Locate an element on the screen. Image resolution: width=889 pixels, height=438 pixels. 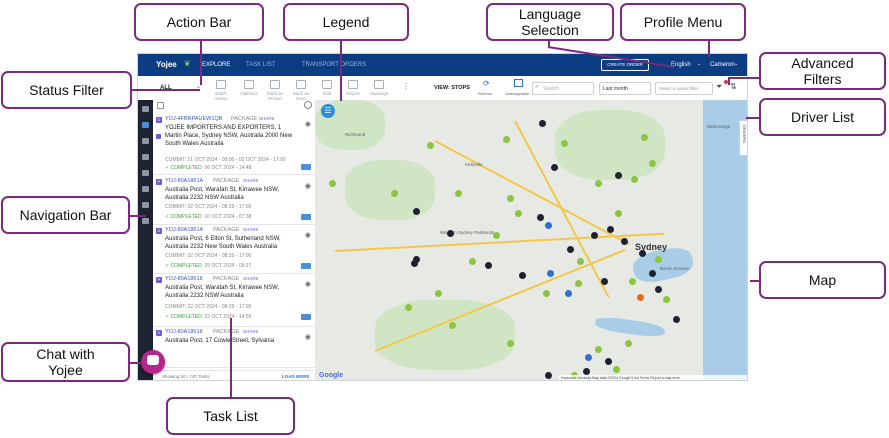
mark-drop-button: Mark as Drop is located at coordinates (301, 90).